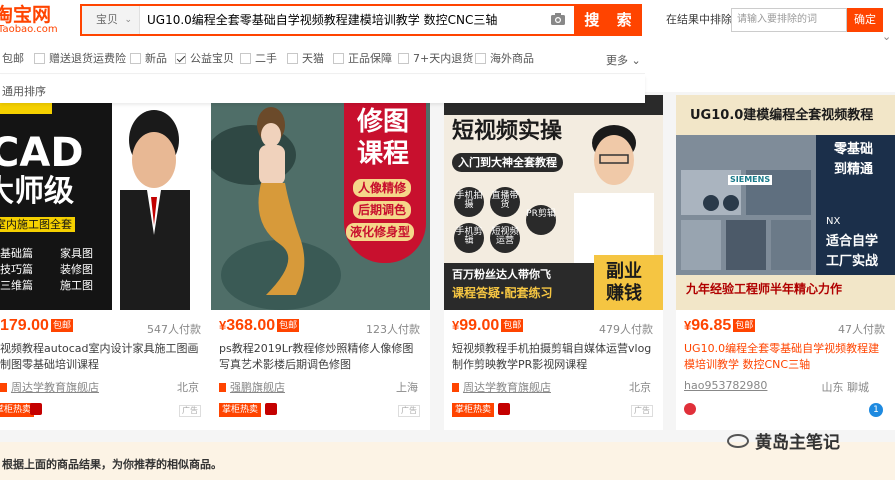  Describe the element at coordinates (382, 210) in the screenshot. I see `image-text: 后期调色` at that location.